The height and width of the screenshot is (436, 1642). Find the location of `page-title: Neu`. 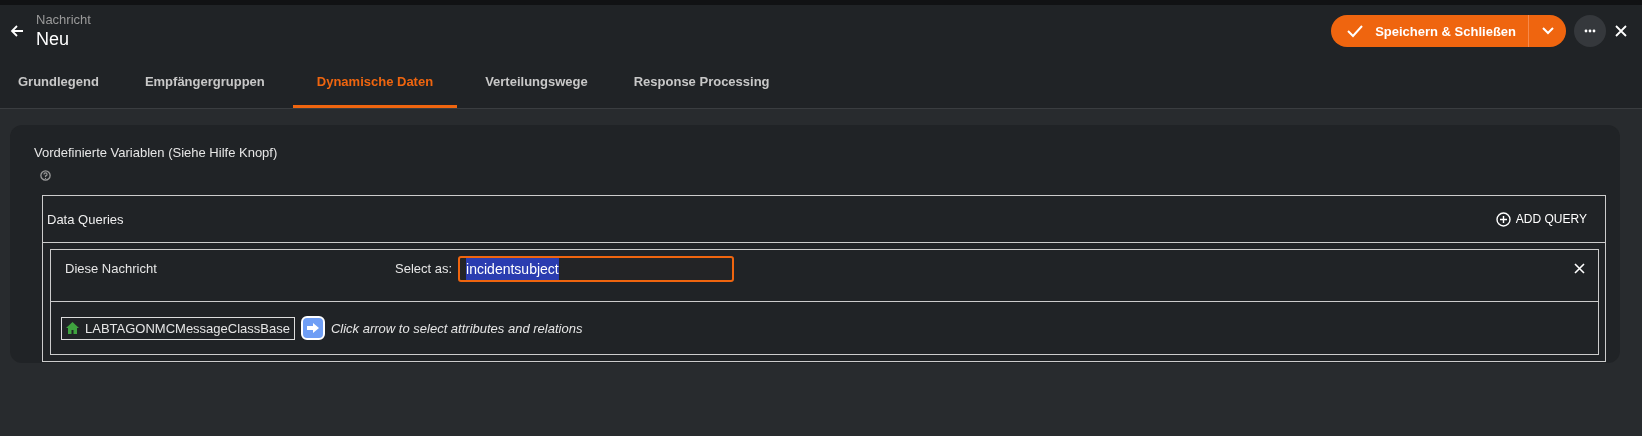

page-title: Neu is located at coordinates (53, 39).